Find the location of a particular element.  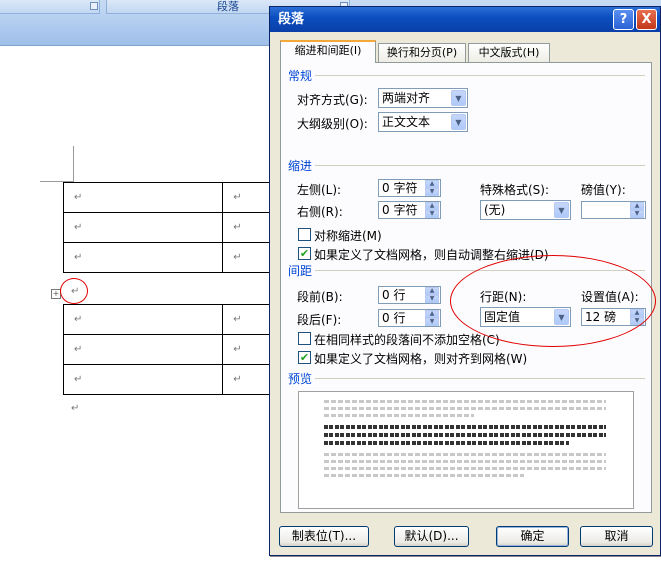

help-icon: ? is located at coordinates (623, 19).